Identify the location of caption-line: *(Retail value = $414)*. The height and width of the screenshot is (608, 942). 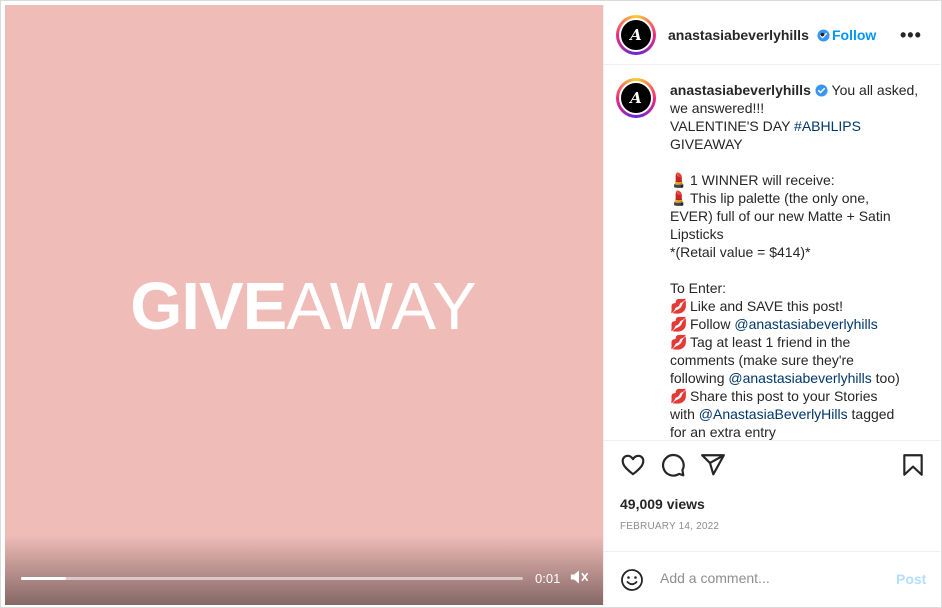
(740, 252).